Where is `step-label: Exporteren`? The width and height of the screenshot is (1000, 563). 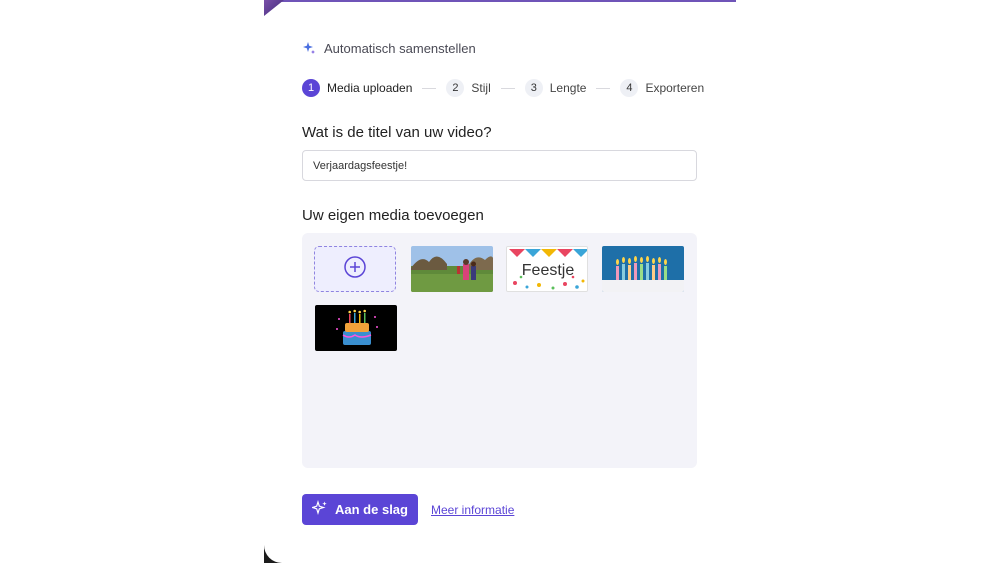 step-label: Exporteren is located at coordinates (675, 88).